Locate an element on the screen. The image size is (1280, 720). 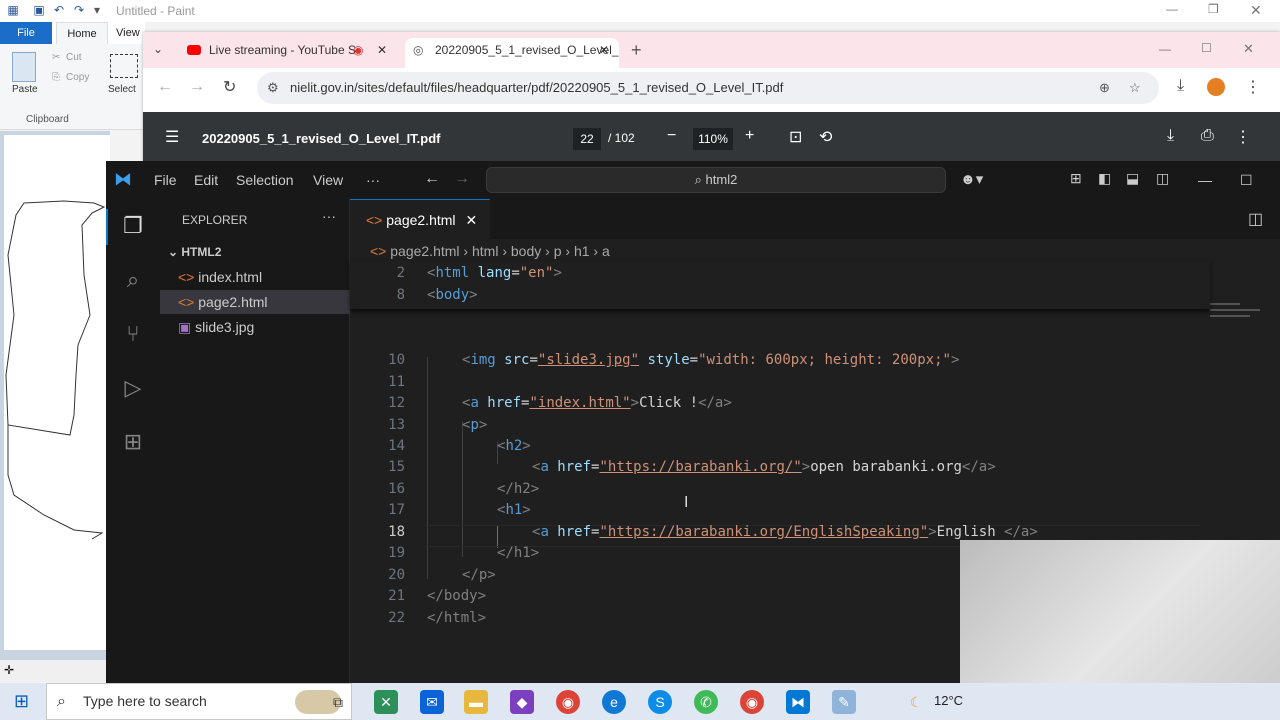
undo-icon: ↶ is located at coordinates (59, 10).